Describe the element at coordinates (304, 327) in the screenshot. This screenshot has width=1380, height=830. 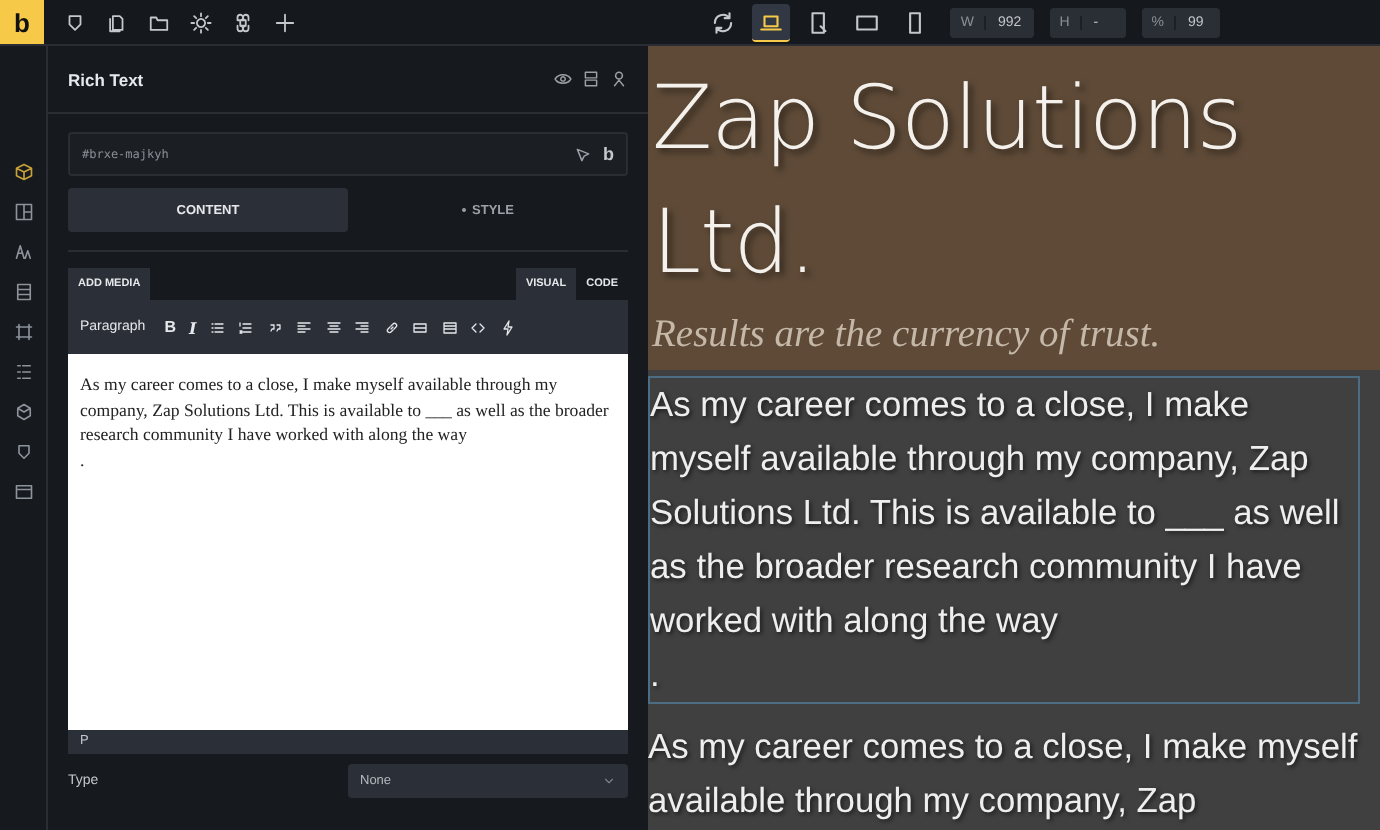
I see `align-left-icon` at that location.